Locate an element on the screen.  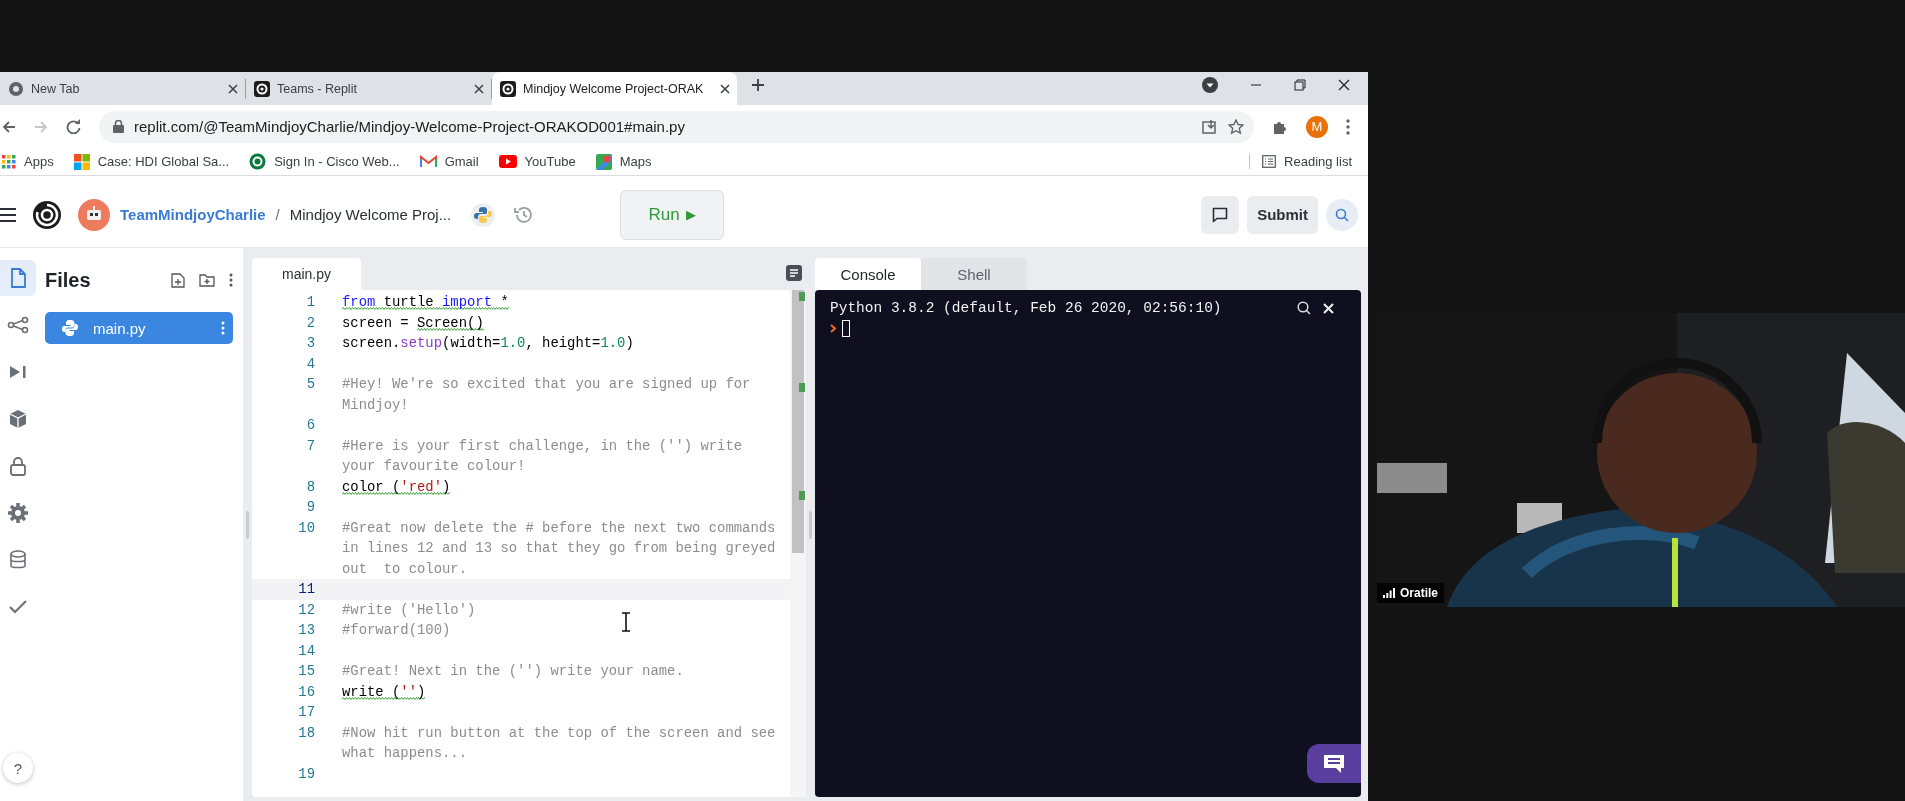
search-button is located at coordinates (1342, 214).